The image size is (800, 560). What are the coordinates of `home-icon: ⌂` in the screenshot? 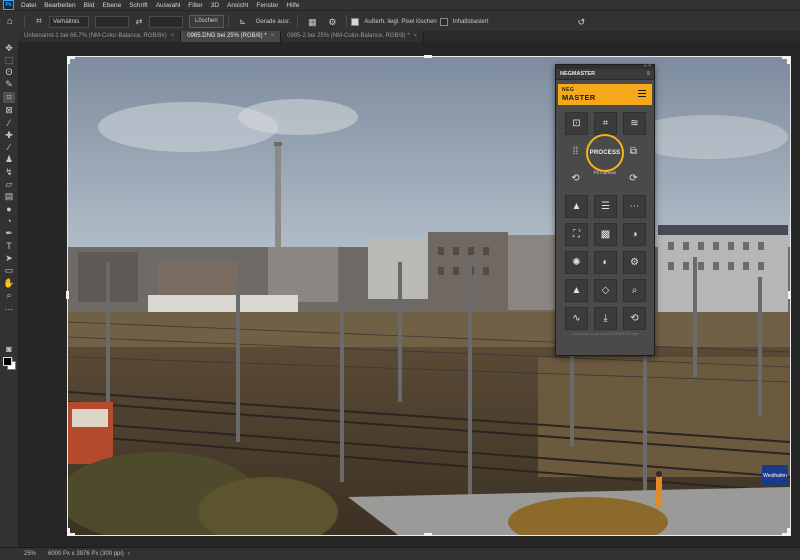 It's located at (10, 22).